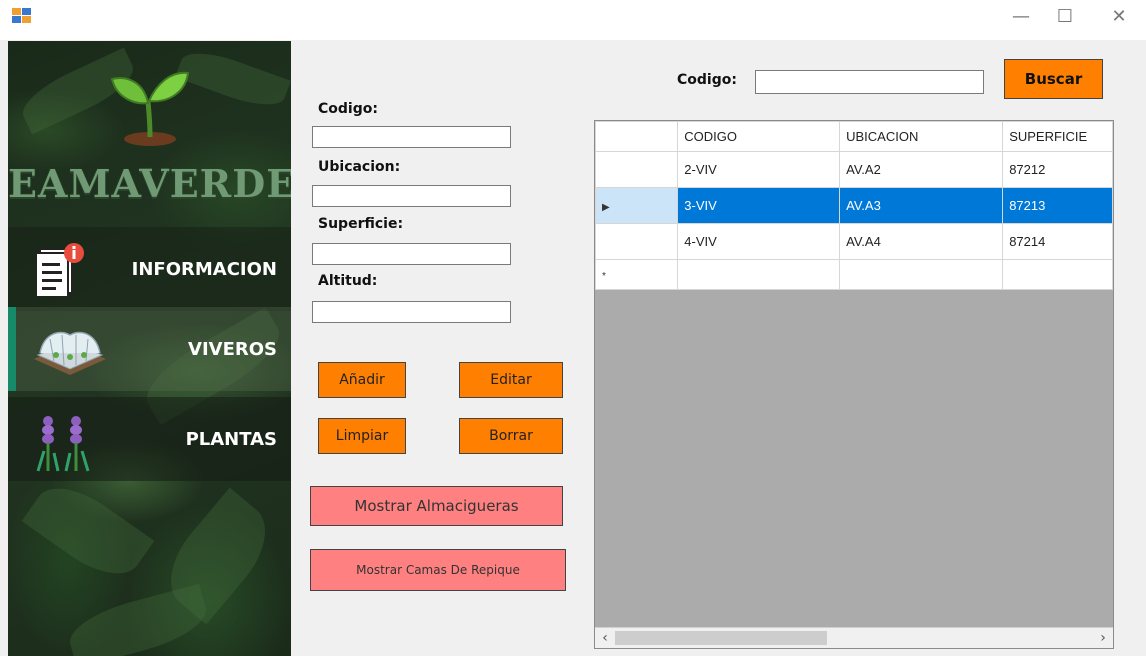 The height and width of the screenshot is (656, 1146). I want to click on app-icon, so click(21, 15).